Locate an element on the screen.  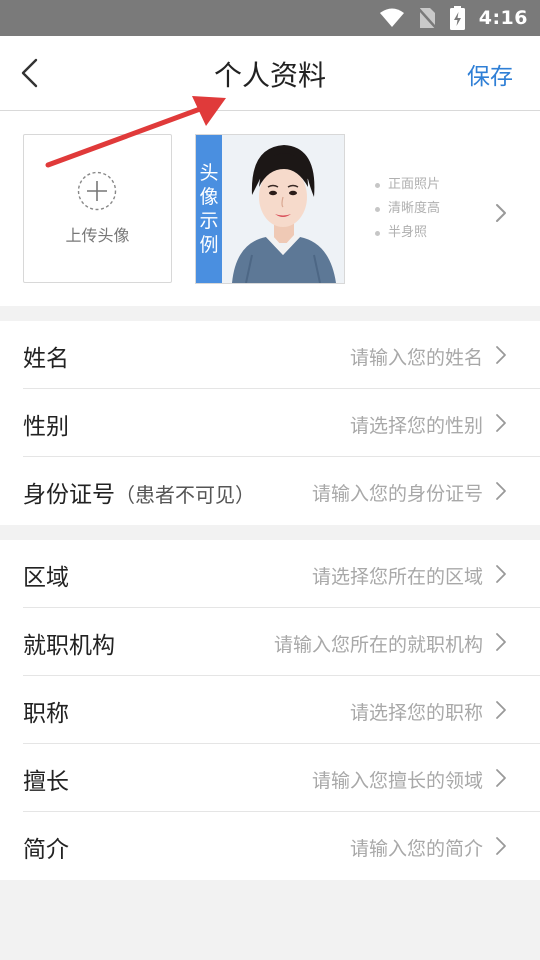
gender-row: 性别 请选择您的性别 is located at coordinates (270, 423).